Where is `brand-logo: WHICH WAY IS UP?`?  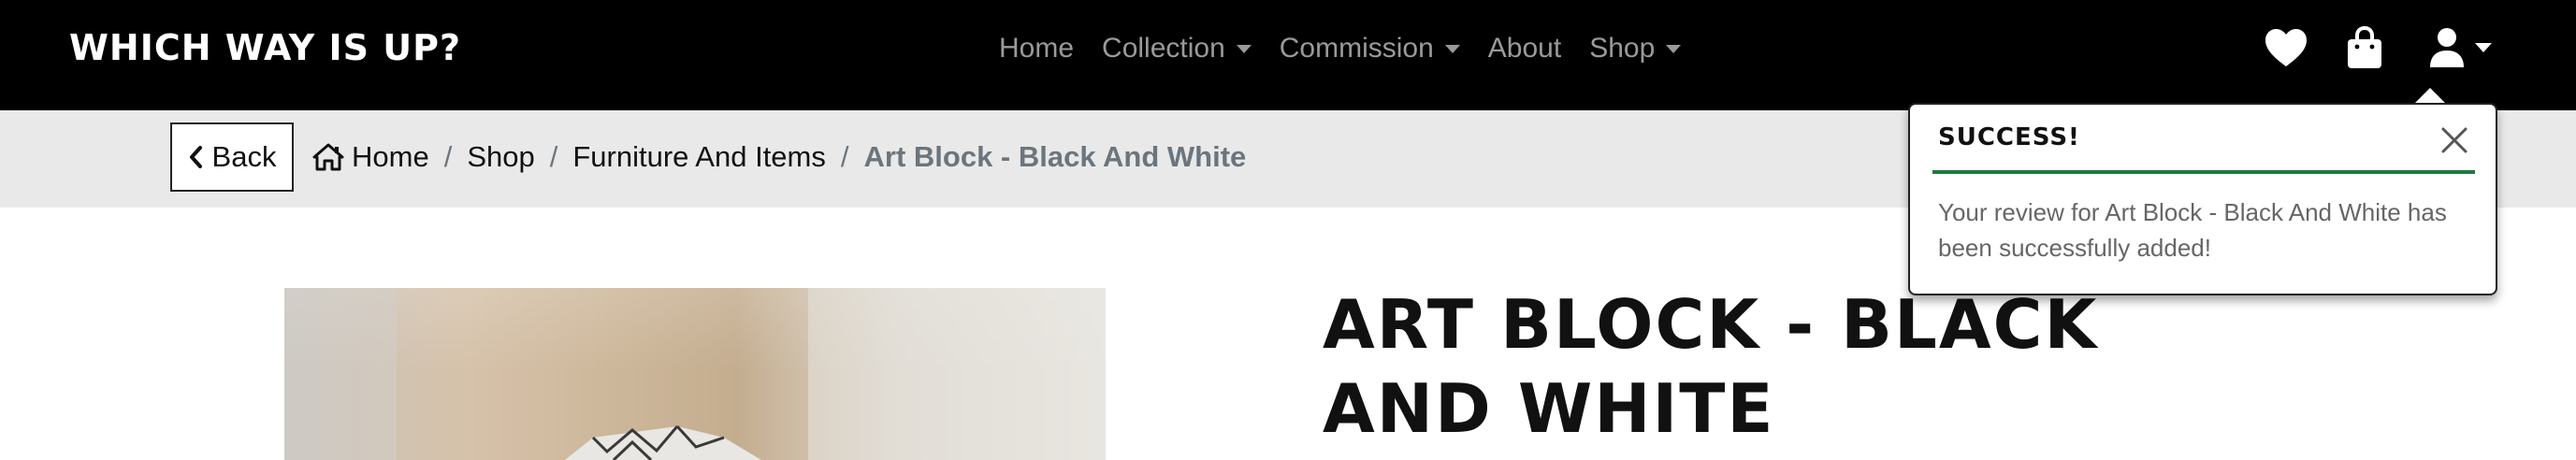
brand-logo: WHICH WAY IS UP? is located at coordinates (265, 47).